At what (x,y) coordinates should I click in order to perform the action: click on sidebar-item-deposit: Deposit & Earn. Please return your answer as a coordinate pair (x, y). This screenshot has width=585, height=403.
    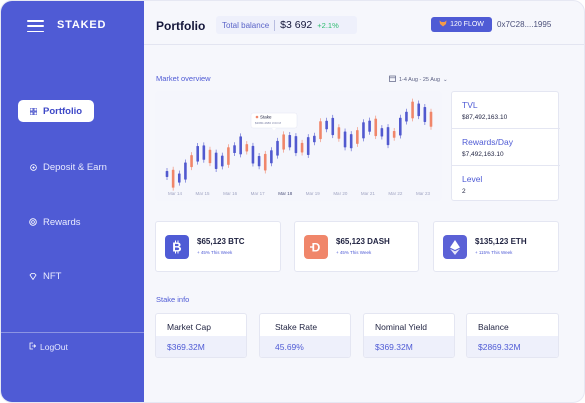
    Looking at the image, I should click on (68, 167).